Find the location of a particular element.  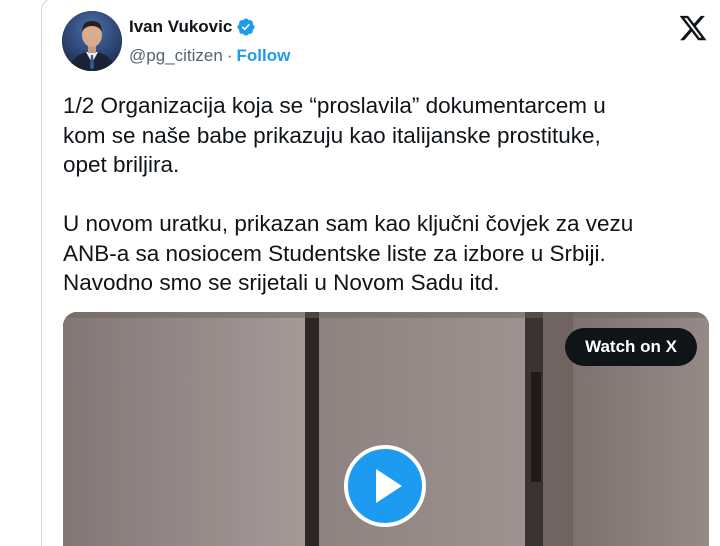

follow-button: Follow is located at coordinates (263, 56).